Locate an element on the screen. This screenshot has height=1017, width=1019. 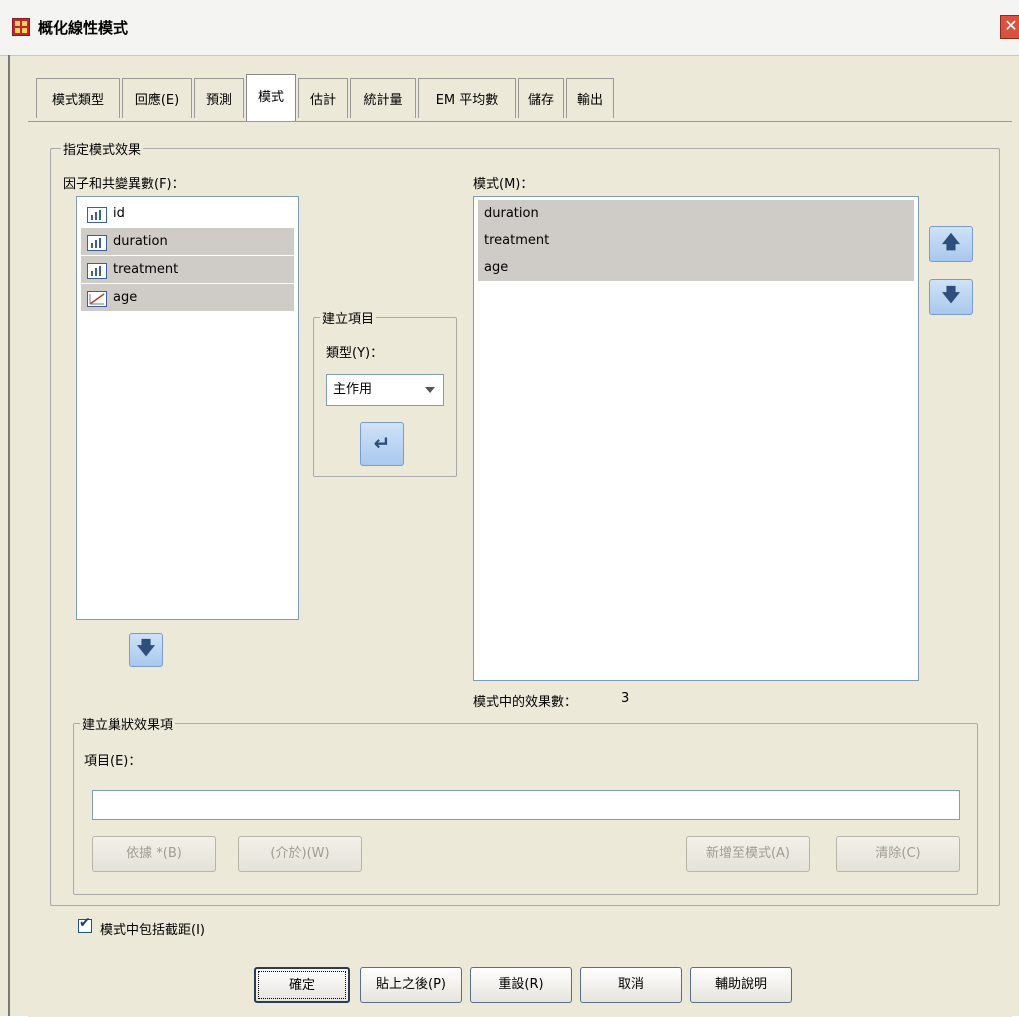
tab-em-means: EM 平均數 is located at coordinates (467, 98).